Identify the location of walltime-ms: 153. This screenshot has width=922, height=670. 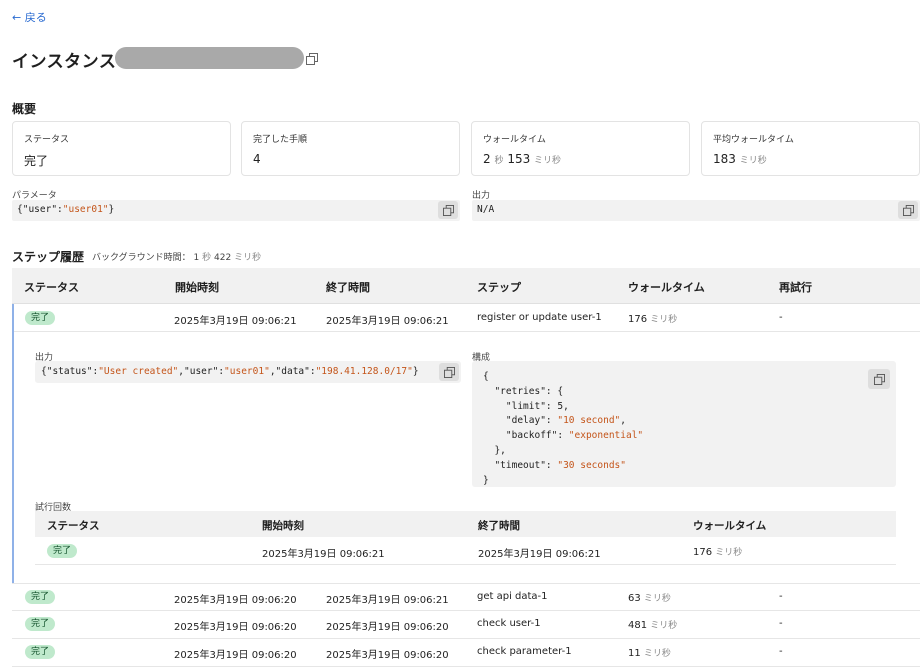
(519, 159).